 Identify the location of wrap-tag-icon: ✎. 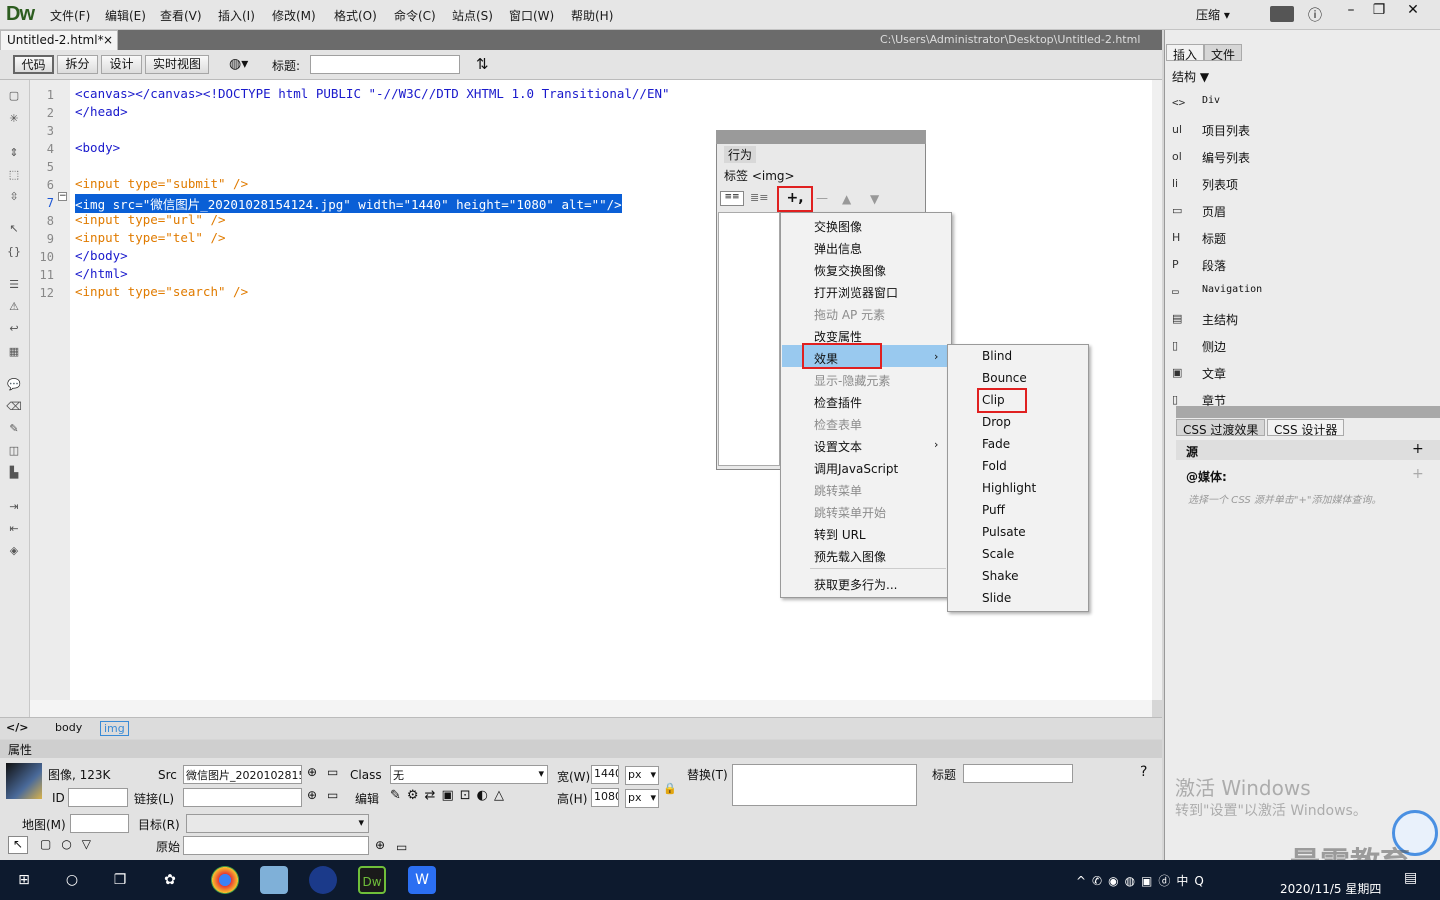
(14, 429).